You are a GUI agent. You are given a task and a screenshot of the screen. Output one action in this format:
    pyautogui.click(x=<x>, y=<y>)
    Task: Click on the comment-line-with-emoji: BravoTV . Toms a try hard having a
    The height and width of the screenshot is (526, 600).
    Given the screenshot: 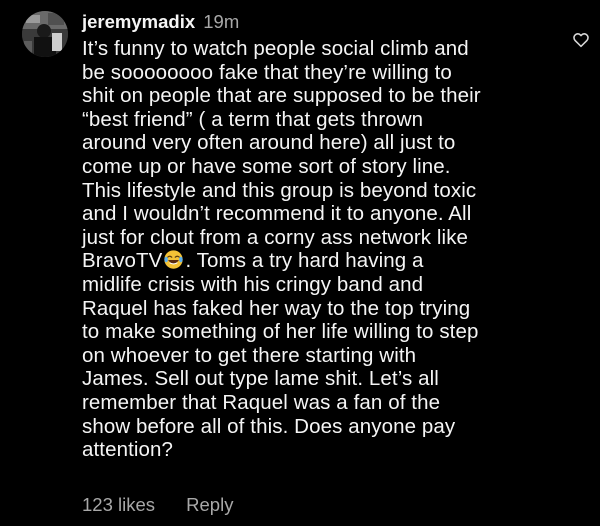 What is the action you would take?
    pyautogui.click(x=312, y=261)
    